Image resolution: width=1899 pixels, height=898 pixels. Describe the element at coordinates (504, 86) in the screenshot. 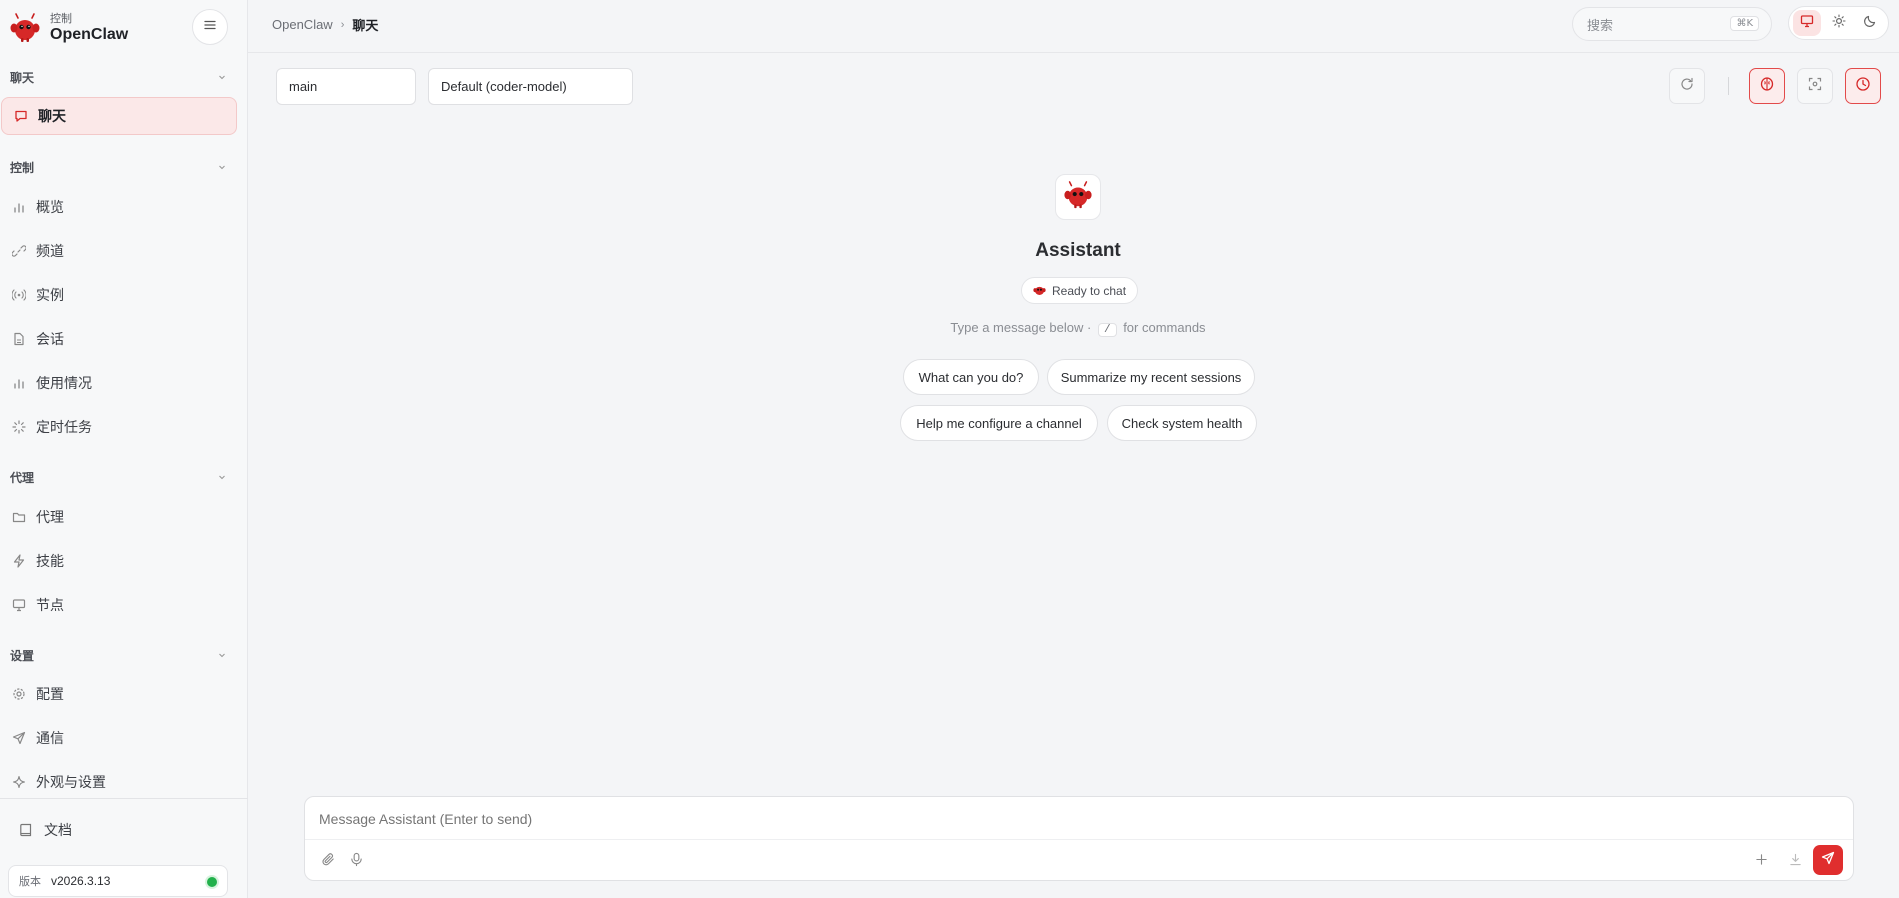

I see `model-select-value: Default (coder-model)` at that location.